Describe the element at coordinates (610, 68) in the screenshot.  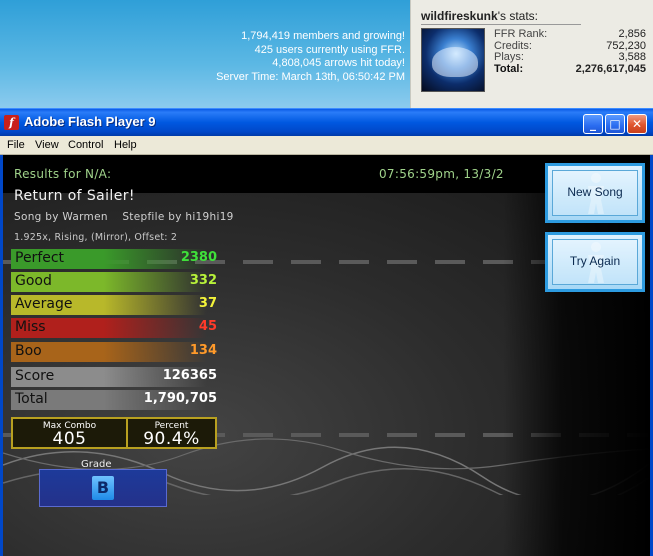
I see `stat-value: 2,276,617,045` at that location.